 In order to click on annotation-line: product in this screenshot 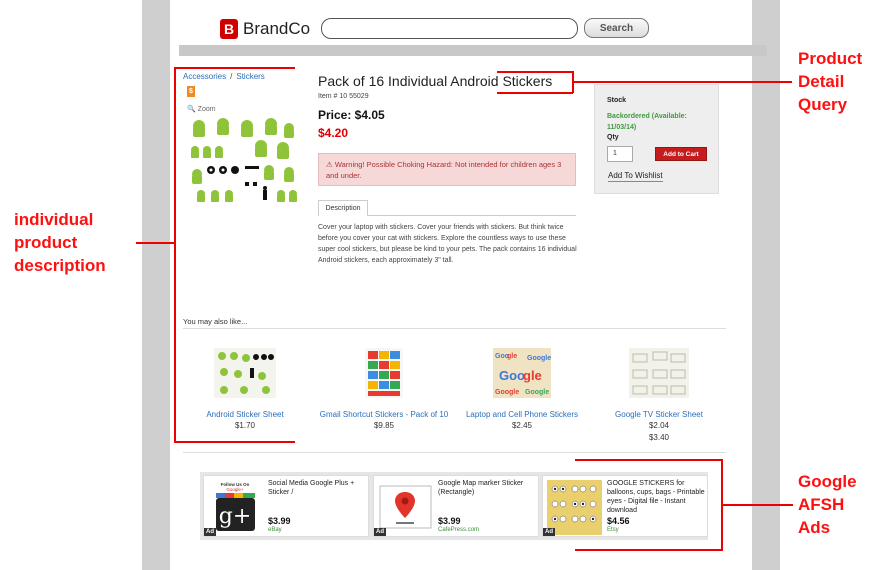, I will do `click(46, 242)`.